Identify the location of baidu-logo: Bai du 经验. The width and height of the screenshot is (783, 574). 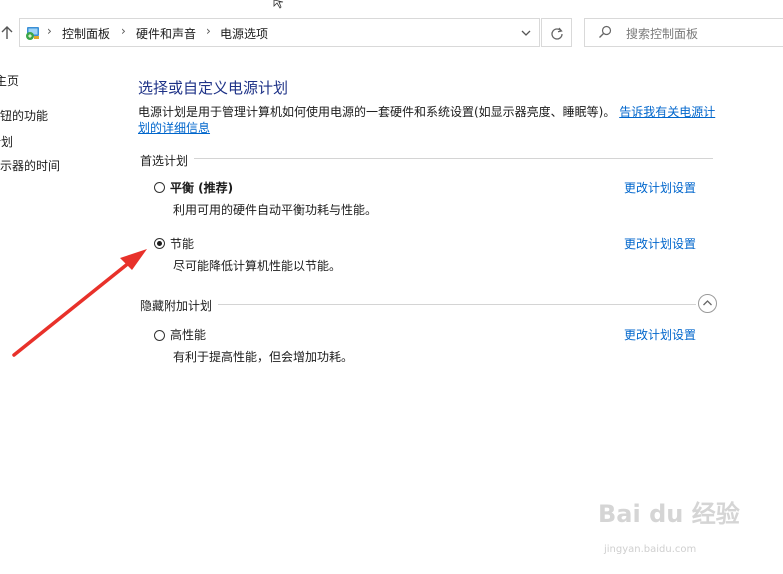
(669, 514).